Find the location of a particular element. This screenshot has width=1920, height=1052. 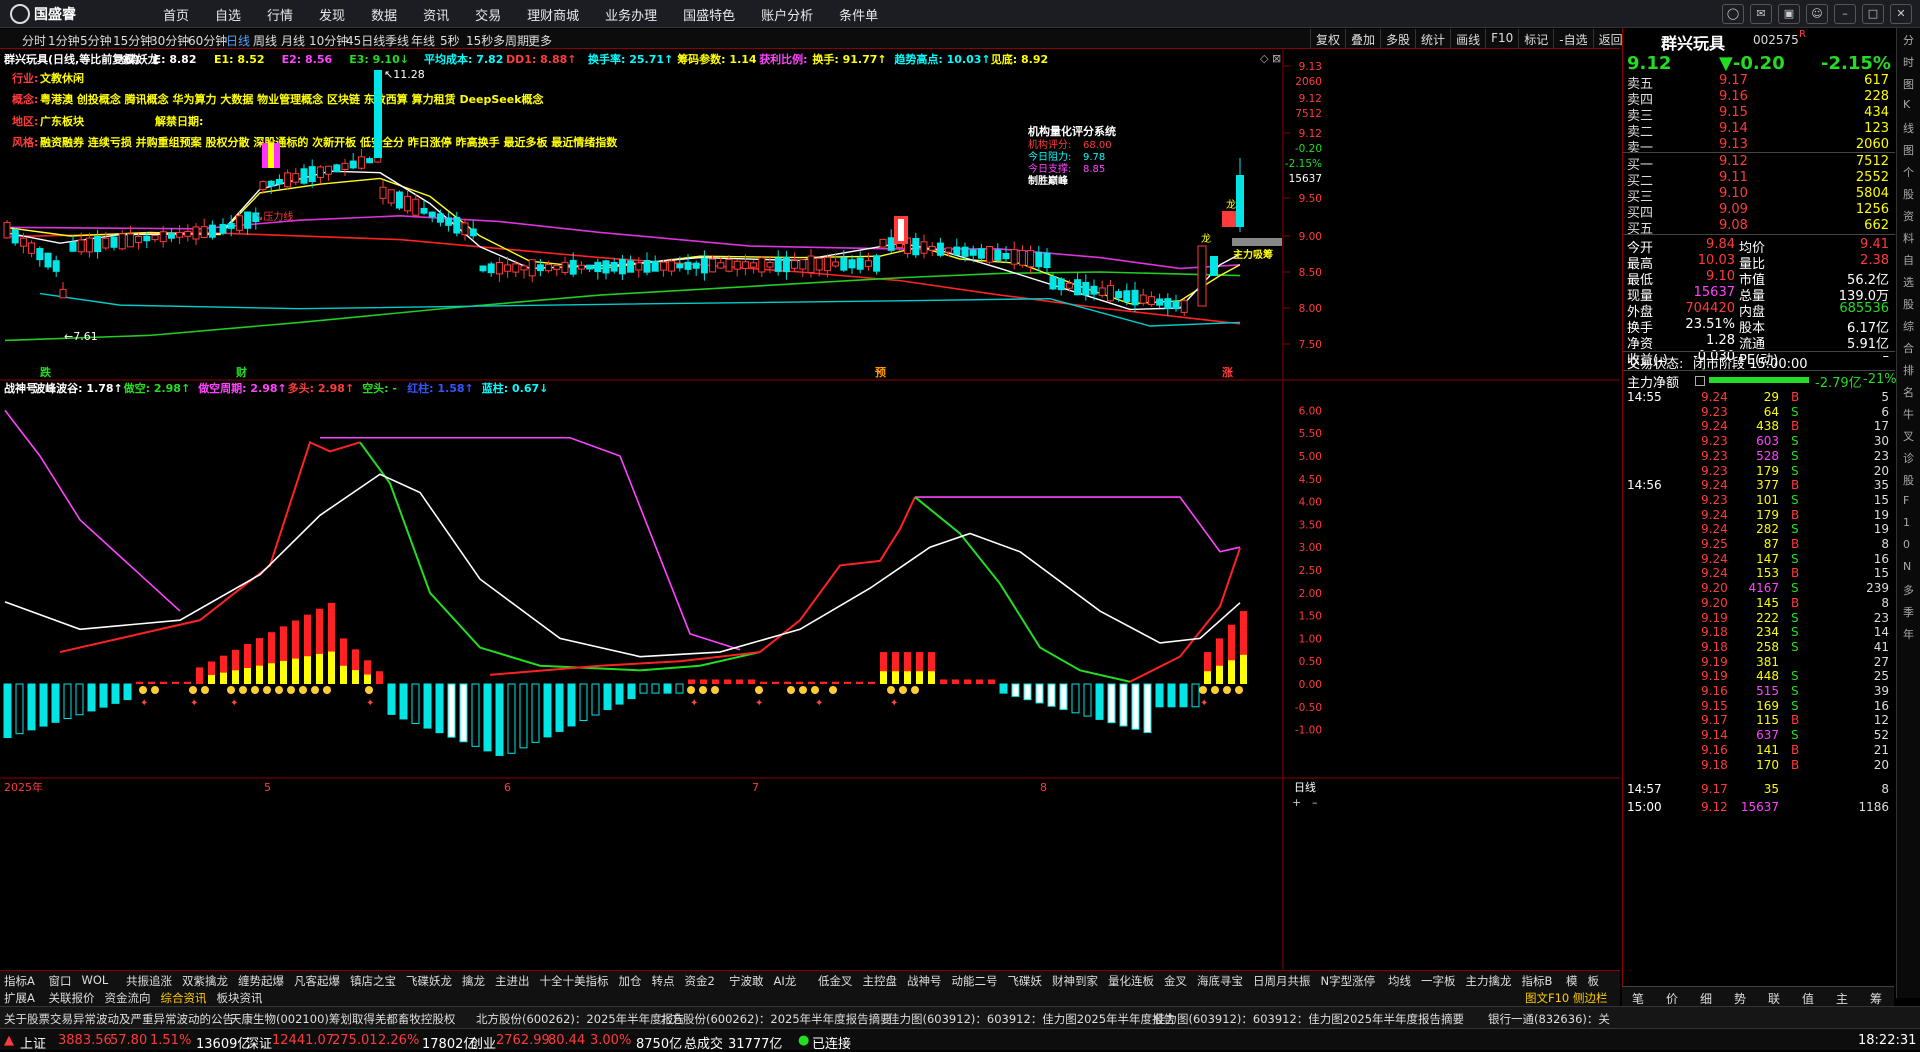

toolbar-button: 复权 is located at coordinates (1327, 39).